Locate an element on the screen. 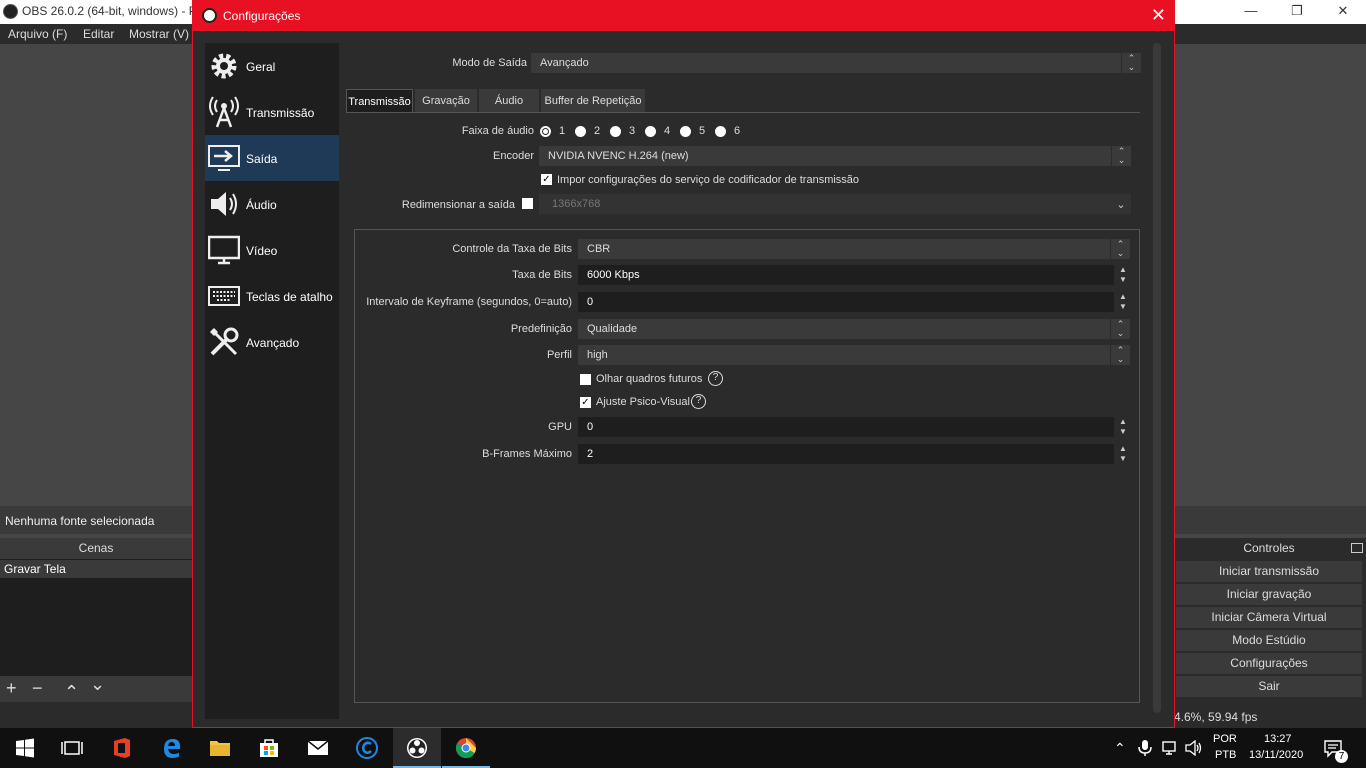 This screenshot has width=1366, height=768. tab-replay-buffer: Buffer de Repetição is located at coordinates (593, 101).